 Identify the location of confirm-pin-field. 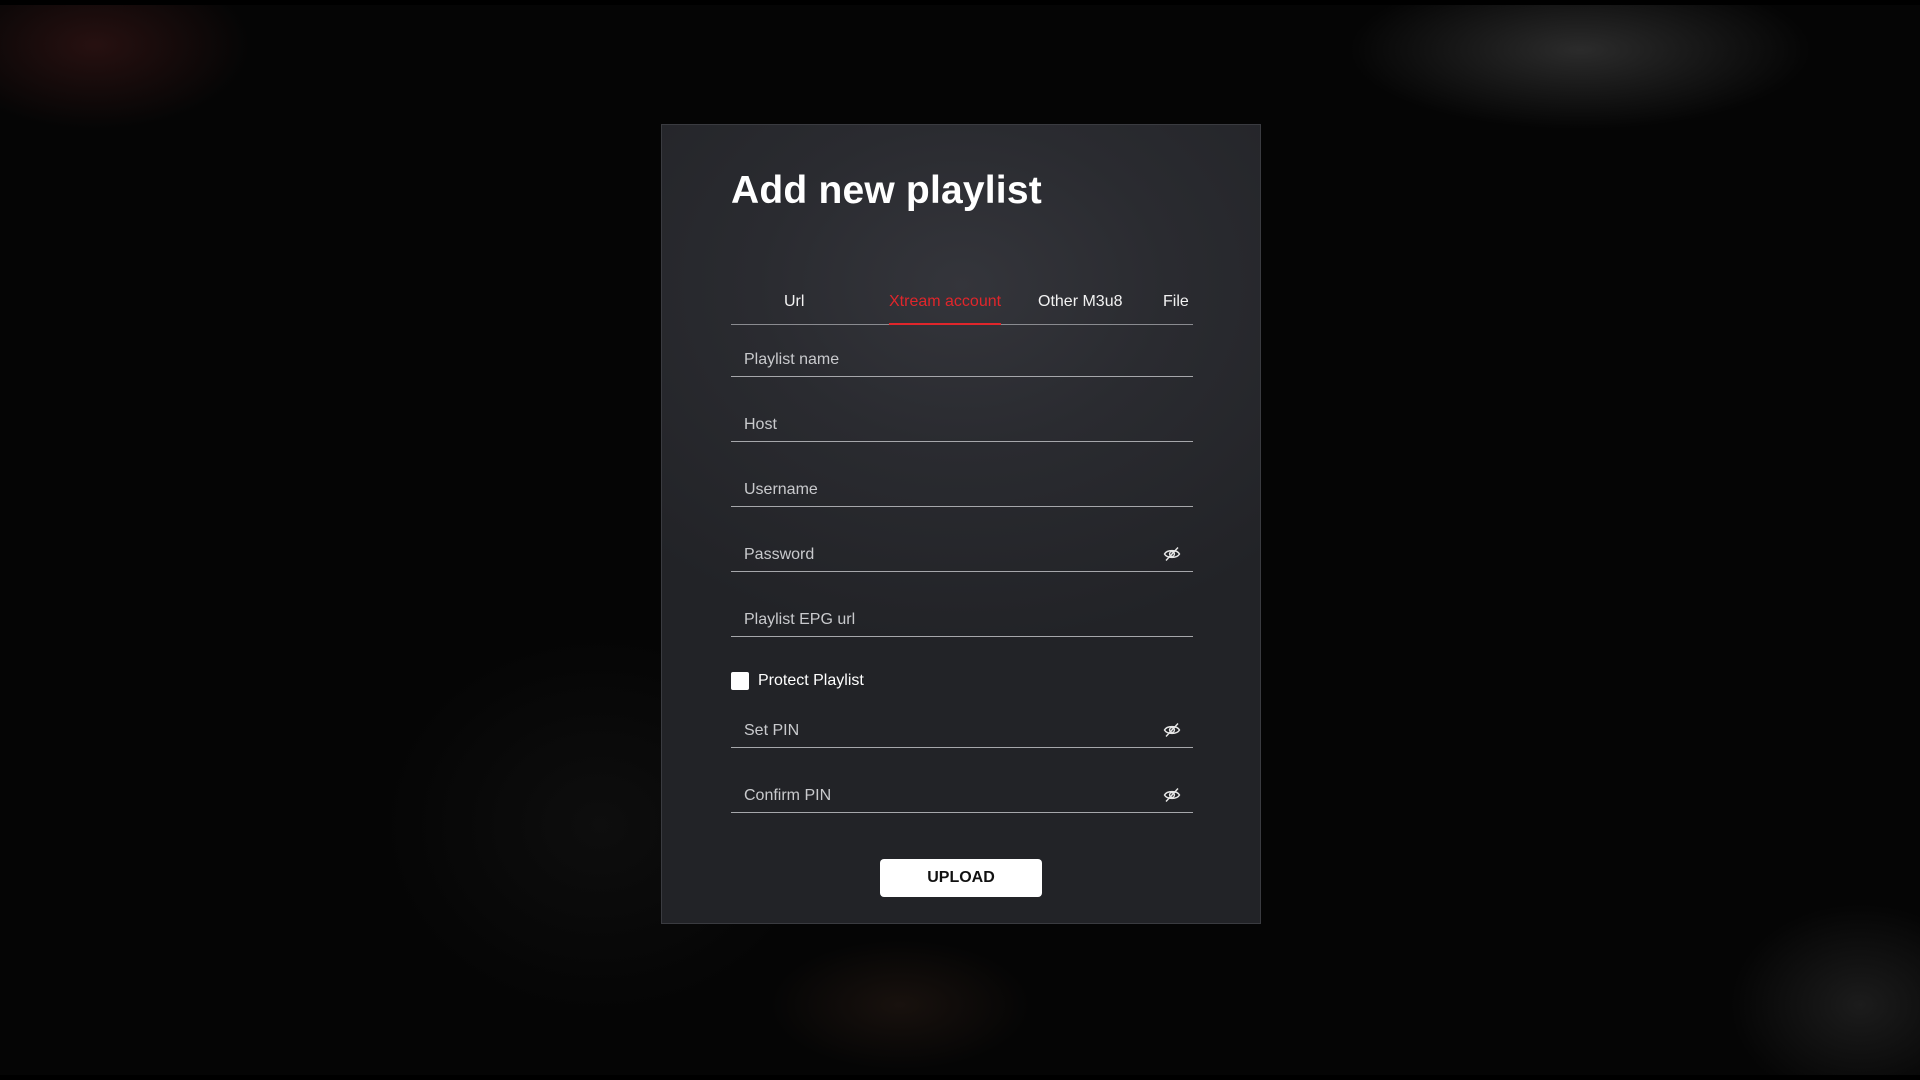
(962, 796).